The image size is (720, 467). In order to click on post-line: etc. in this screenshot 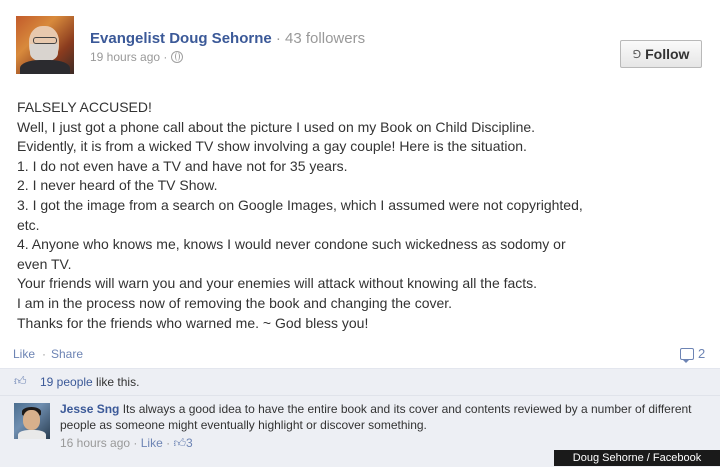, I will do `click(28, 224)`.